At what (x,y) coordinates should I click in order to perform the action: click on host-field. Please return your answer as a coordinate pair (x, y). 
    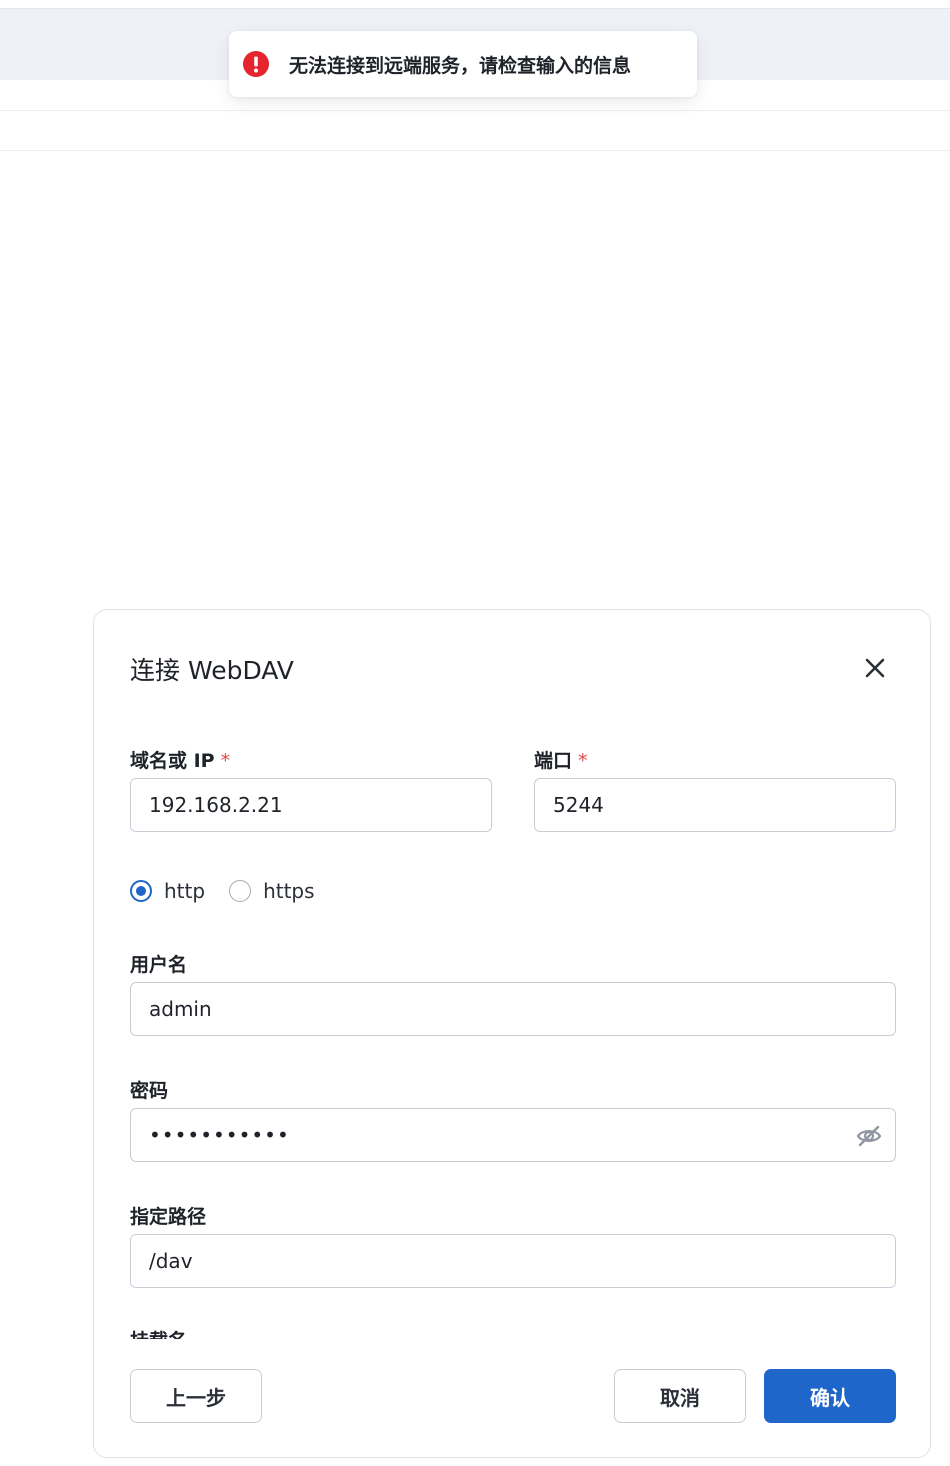
    Looking at the image, I should click on (311, 805).